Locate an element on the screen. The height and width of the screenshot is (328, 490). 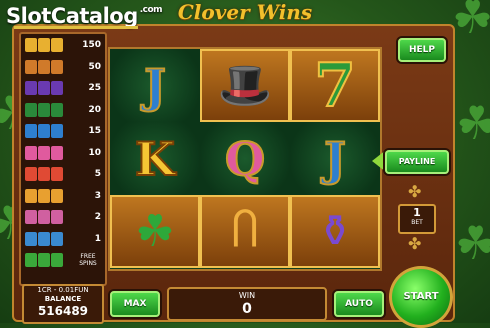
leprechaun-hat-icon: 🎩 is located at coordinates (245, 85).